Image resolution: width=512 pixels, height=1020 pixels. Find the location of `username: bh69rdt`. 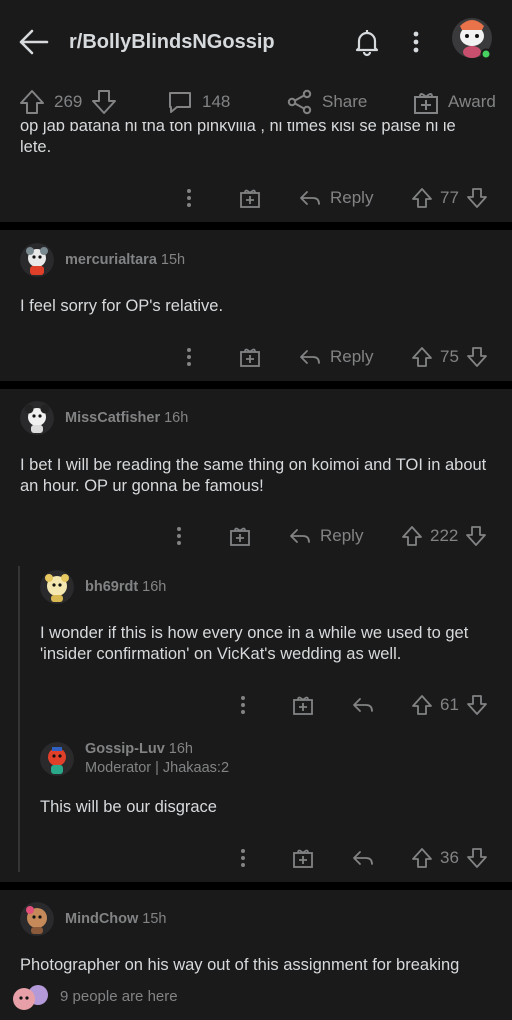

username: bh69rdt is located at coordinates (111, 587).